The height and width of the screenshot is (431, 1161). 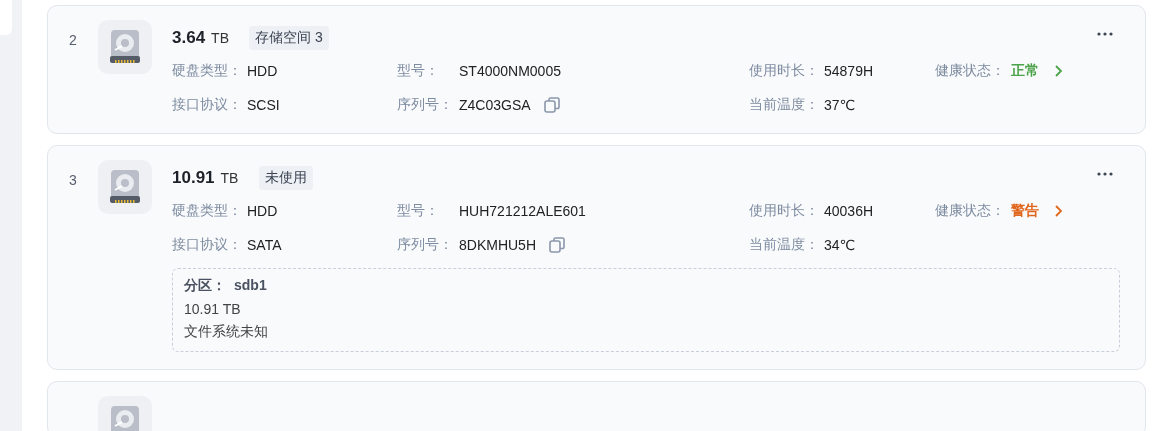 What do you see at coordinates (213, 309) in the screenshot?
I see `partition-size: 10.91 TB` at bounding box center [213, 309].